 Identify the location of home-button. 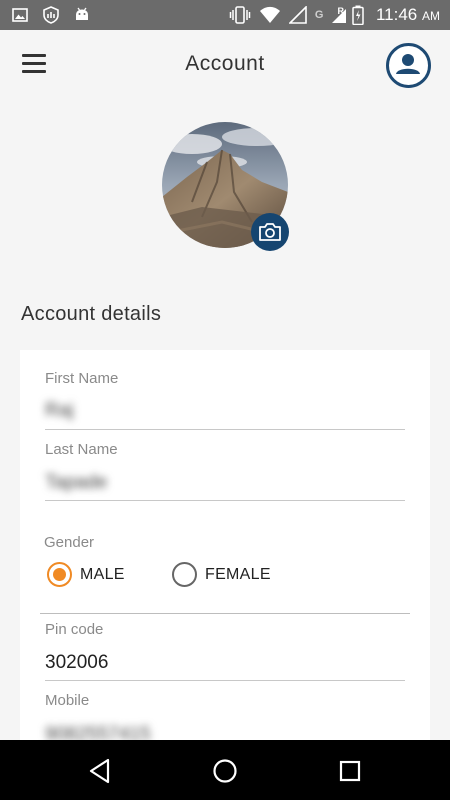
(225, 771).